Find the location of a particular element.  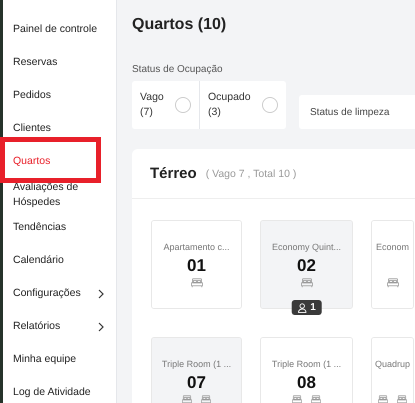

room-card: Triple Room (1 ... 07 is located at coordinates (196, 370).